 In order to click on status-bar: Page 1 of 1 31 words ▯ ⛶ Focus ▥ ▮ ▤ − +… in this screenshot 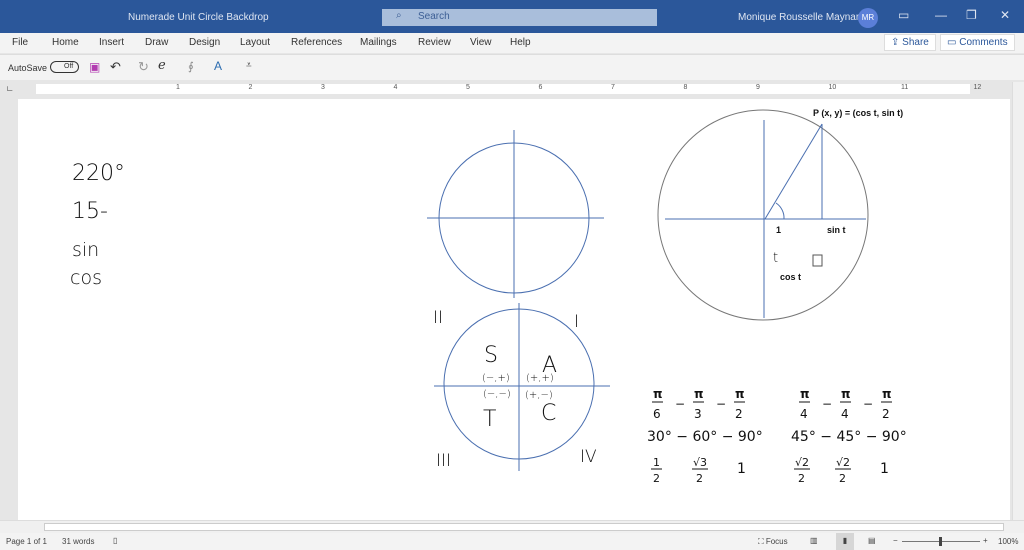, I will do `click(512, 541)`.